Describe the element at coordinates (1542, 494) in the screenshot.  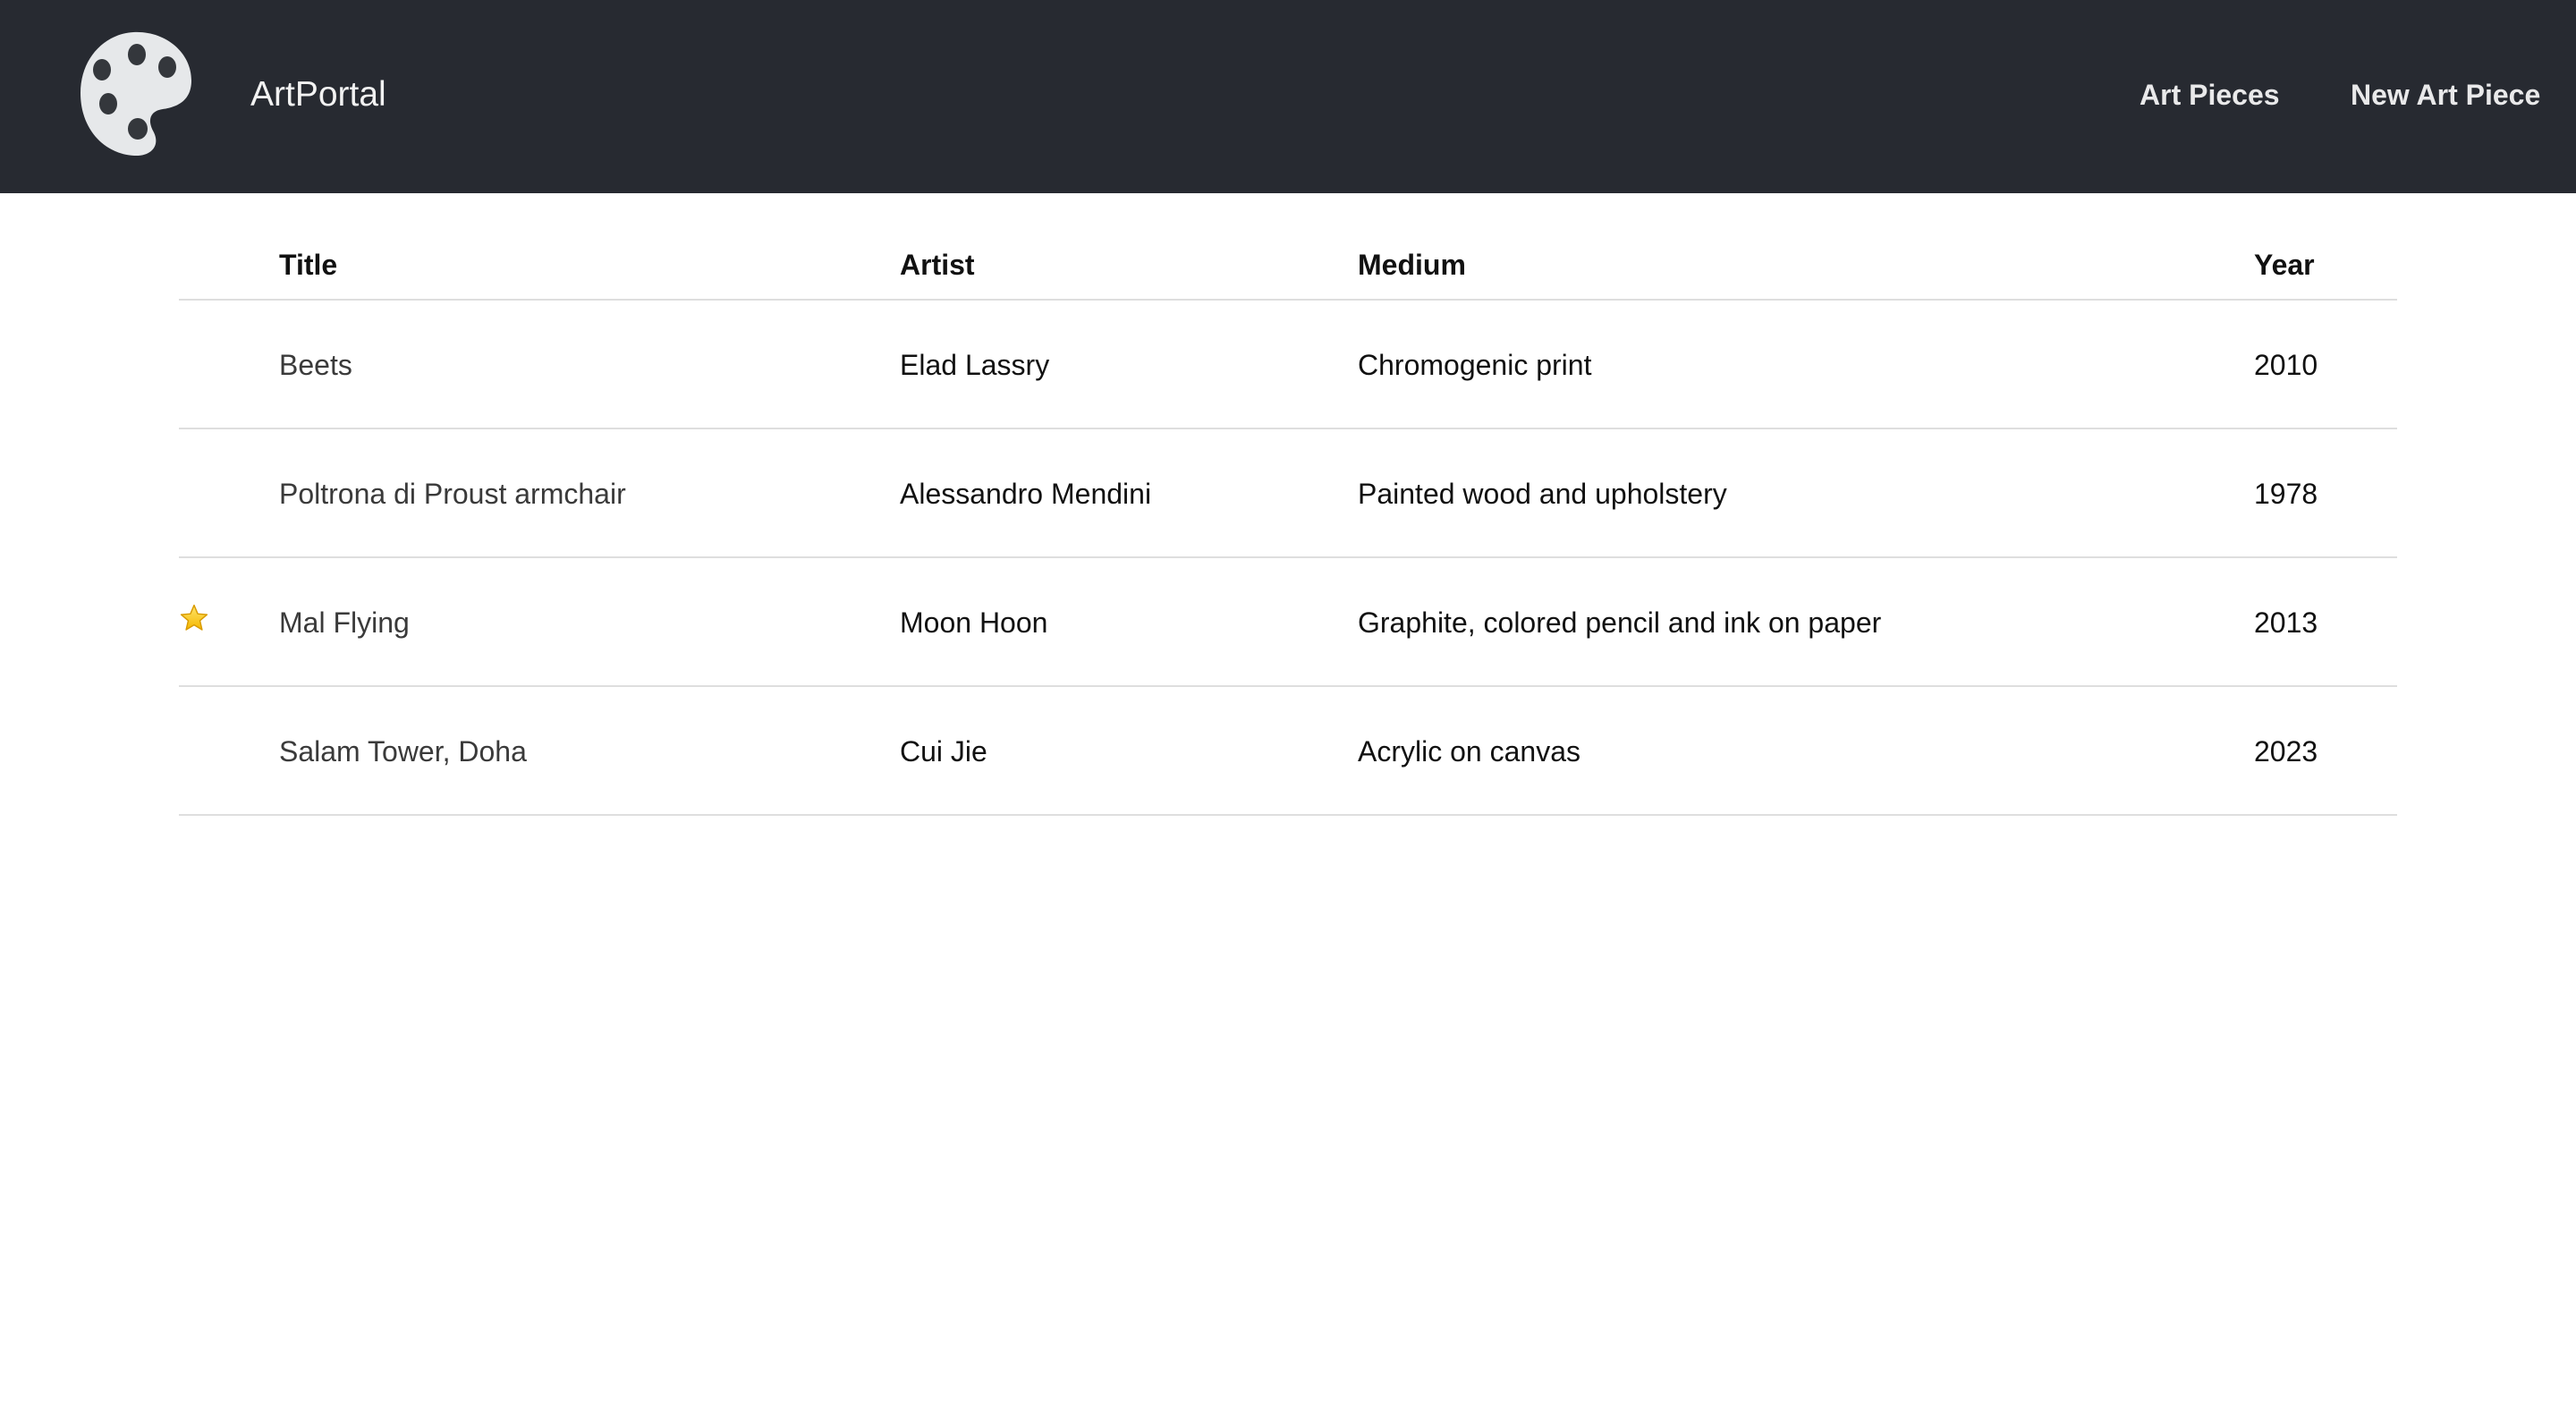
I see `art-medium: Painted wood and upholstery` at that location.